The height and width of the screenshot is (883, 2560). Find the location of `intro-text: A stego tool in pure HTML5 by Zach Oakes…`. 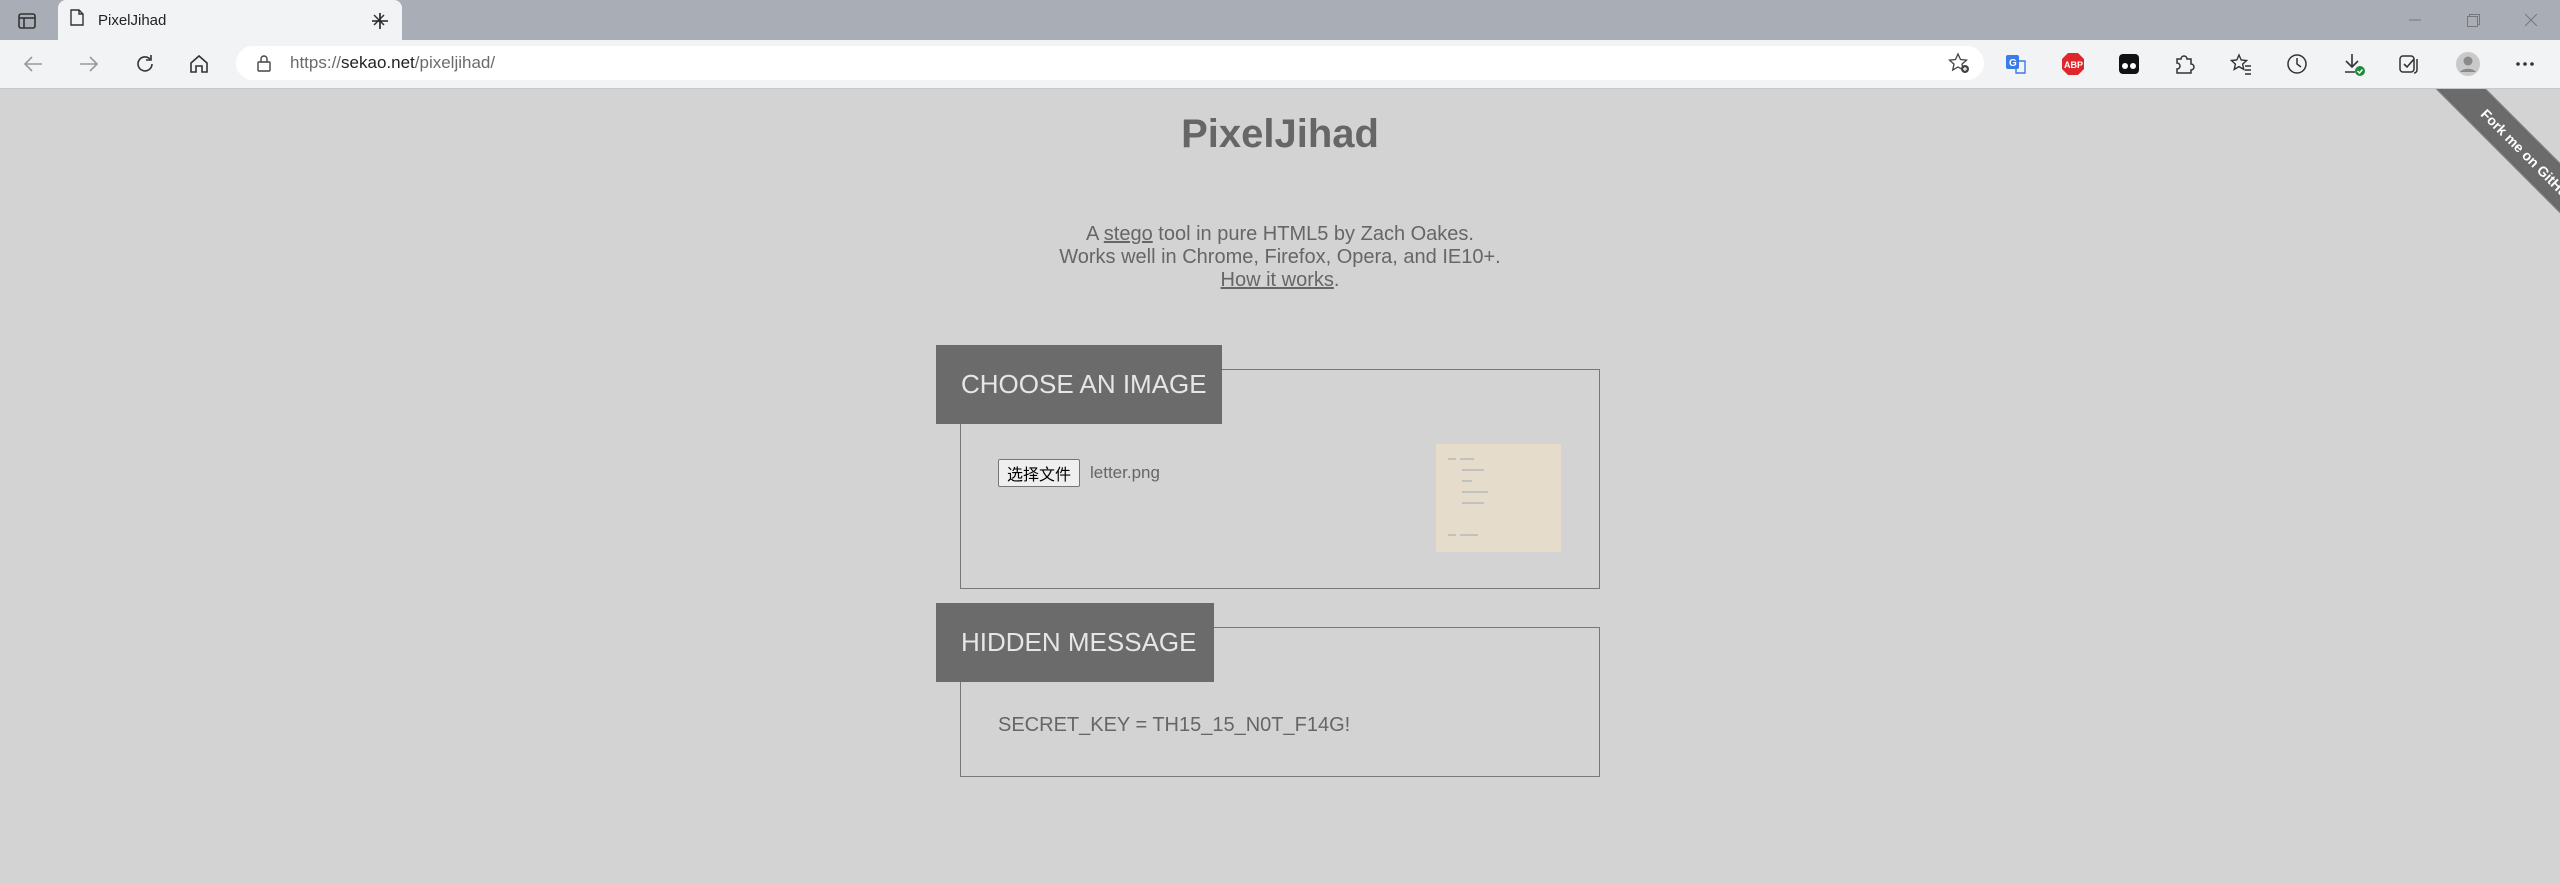

intro-text: A stego tool in pure HTML5 by Zach Oakes… is located at coordinates (1280, 257).